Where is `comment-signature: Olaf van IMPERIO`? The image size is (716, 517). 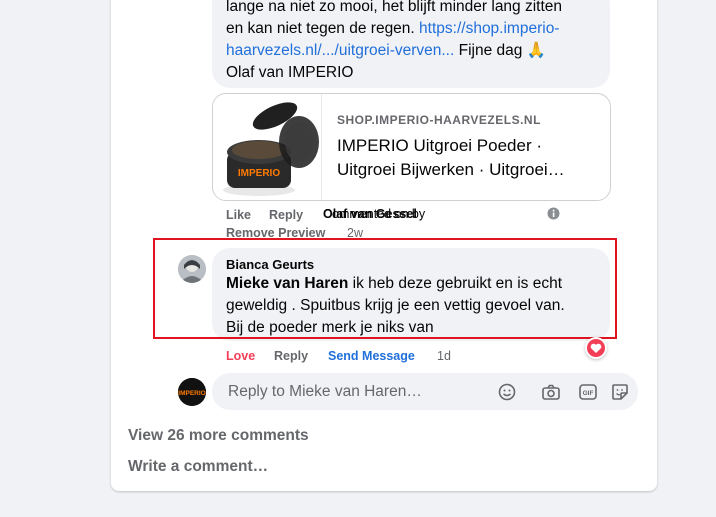 comment-signature: Olaf van IMPERIO is located at coordinates (290, 72).